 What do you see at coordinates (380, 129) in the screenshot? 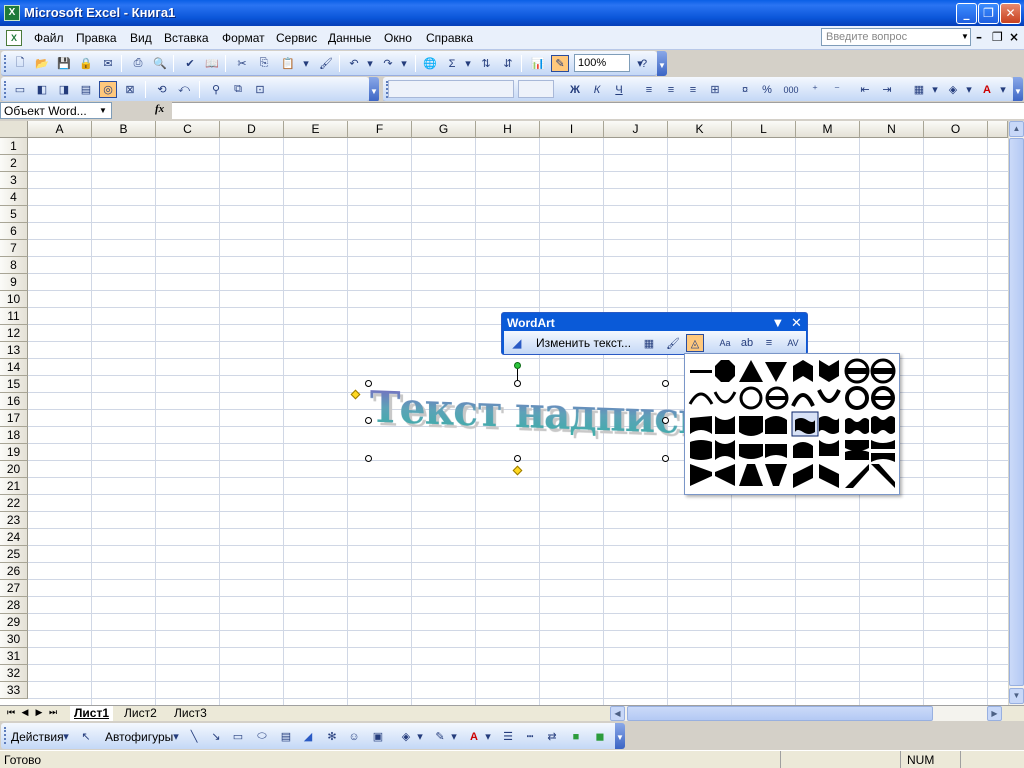
I see `column-header: F` at bounding box center [380, 129].